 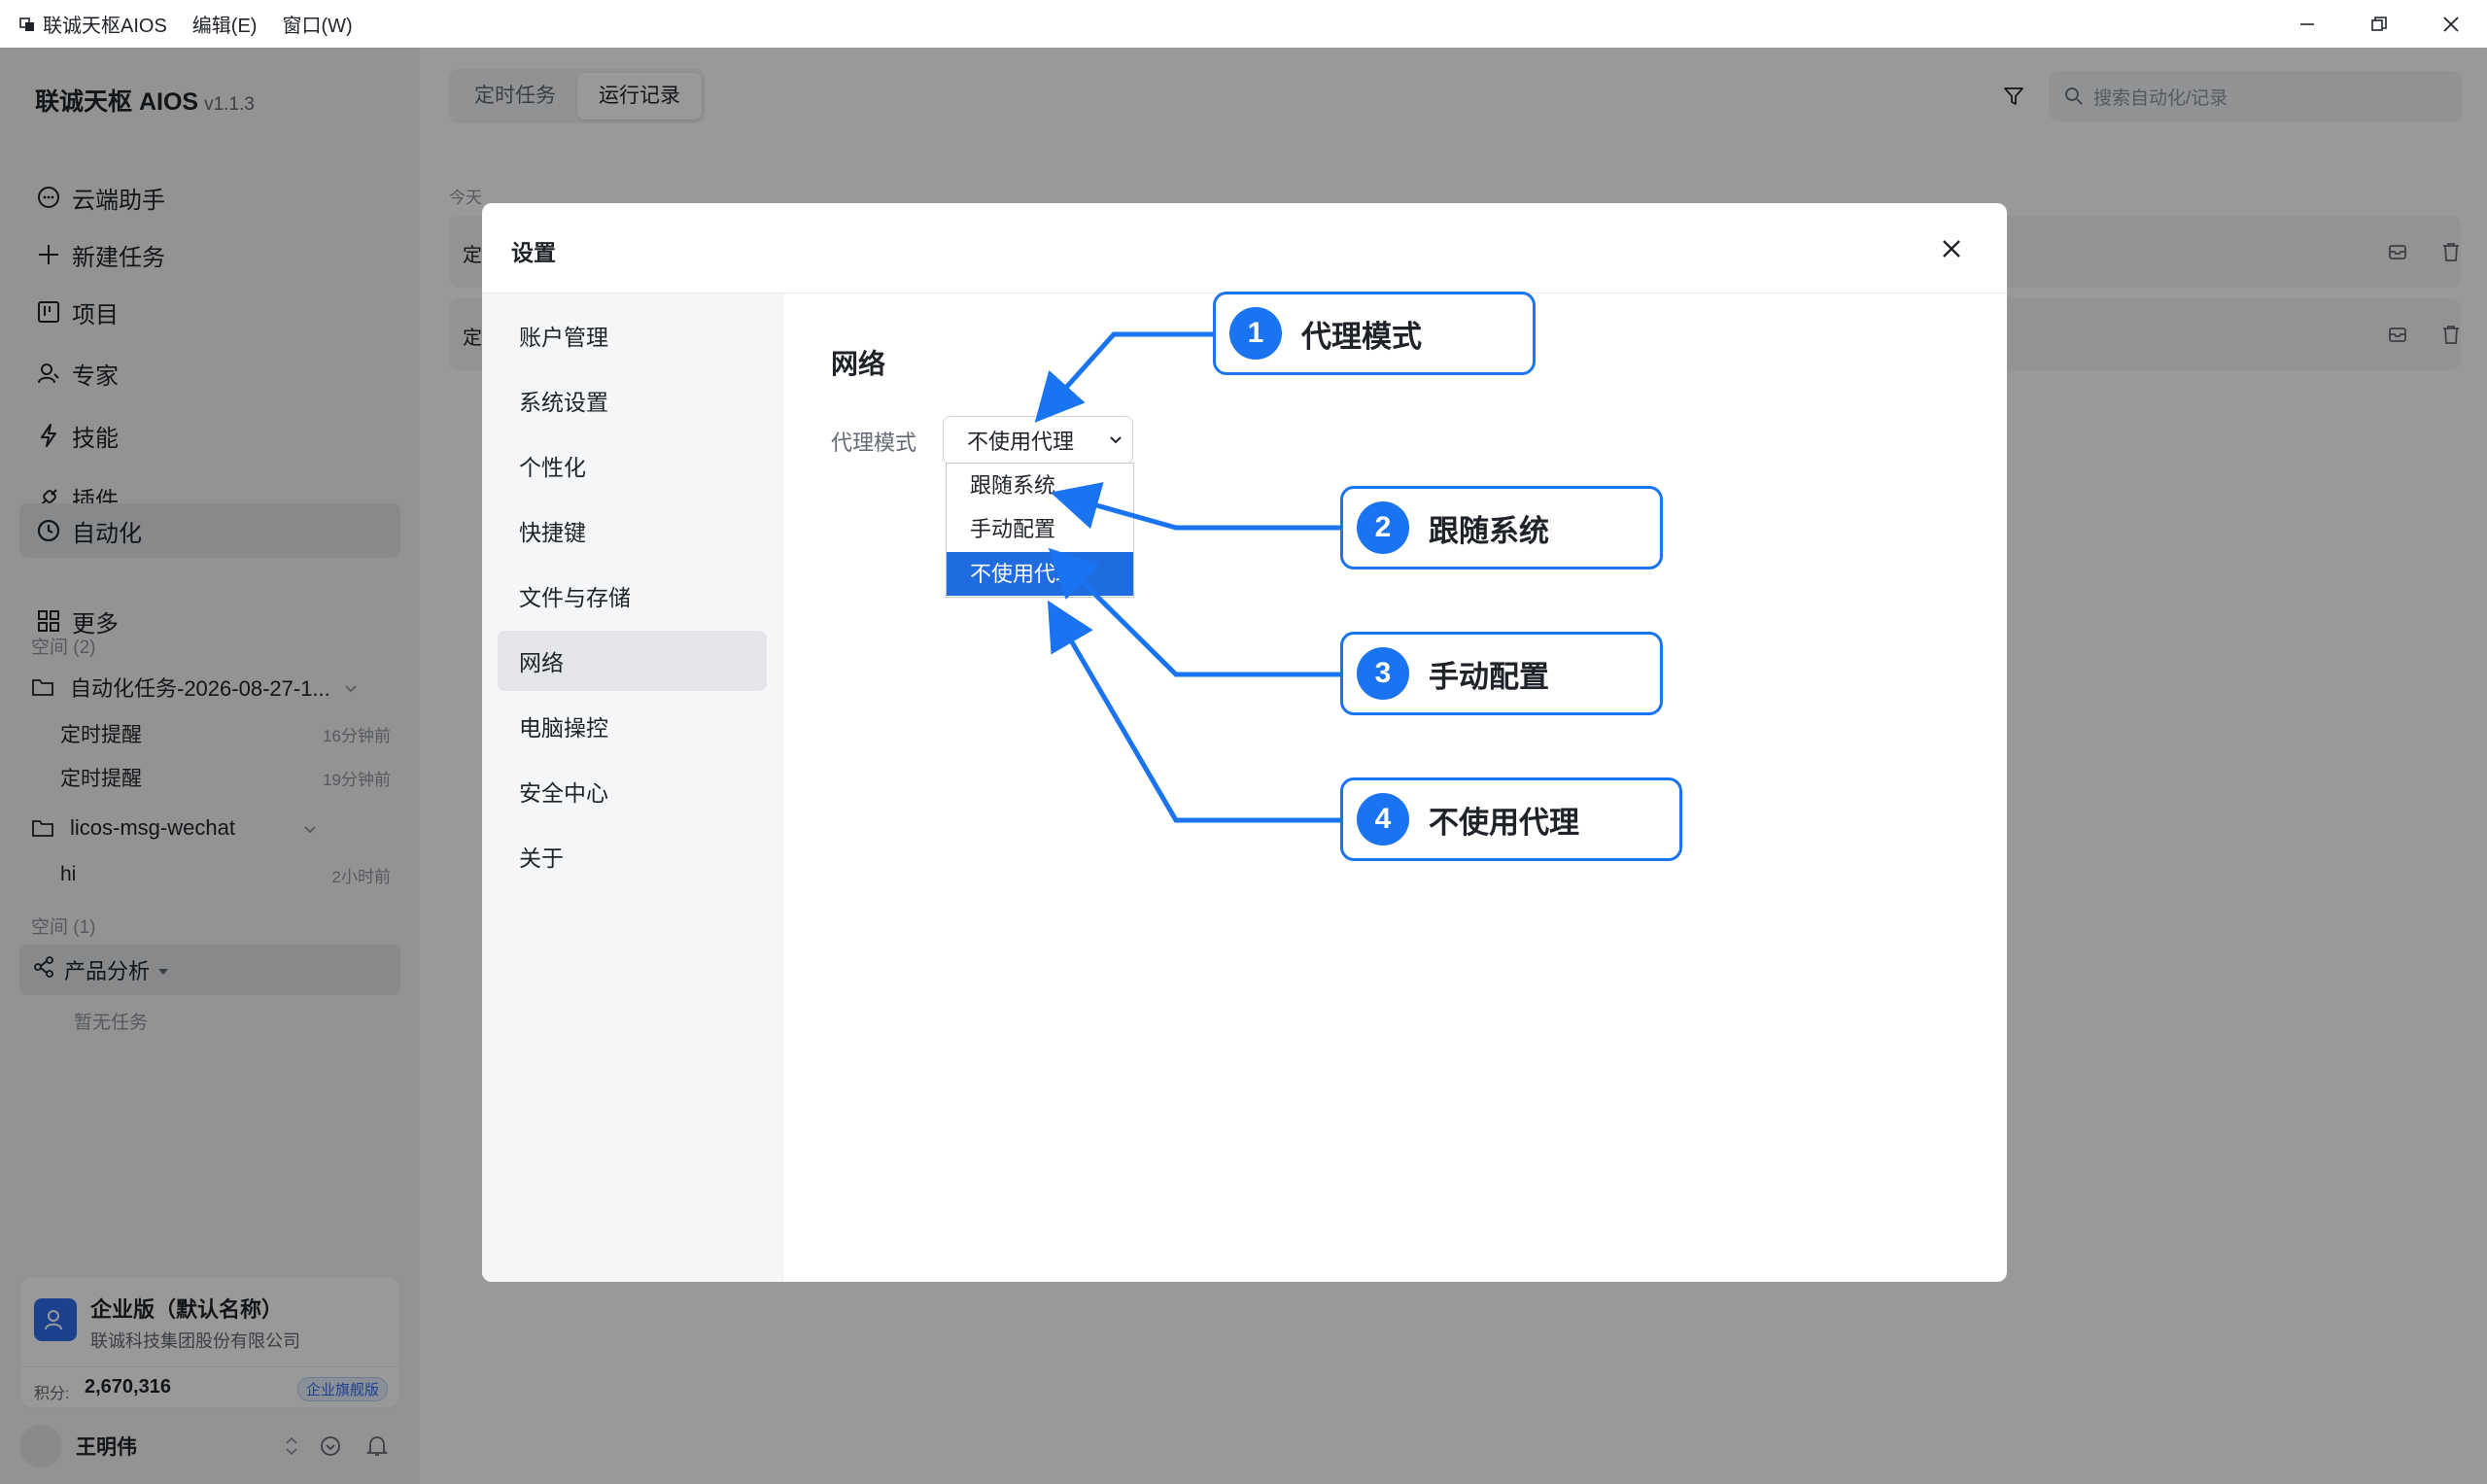 What do you see at coordinates (633, 335) in the screenshot?
I see `settings-nav-account: 账户管理` at bounding box center [633, 335].